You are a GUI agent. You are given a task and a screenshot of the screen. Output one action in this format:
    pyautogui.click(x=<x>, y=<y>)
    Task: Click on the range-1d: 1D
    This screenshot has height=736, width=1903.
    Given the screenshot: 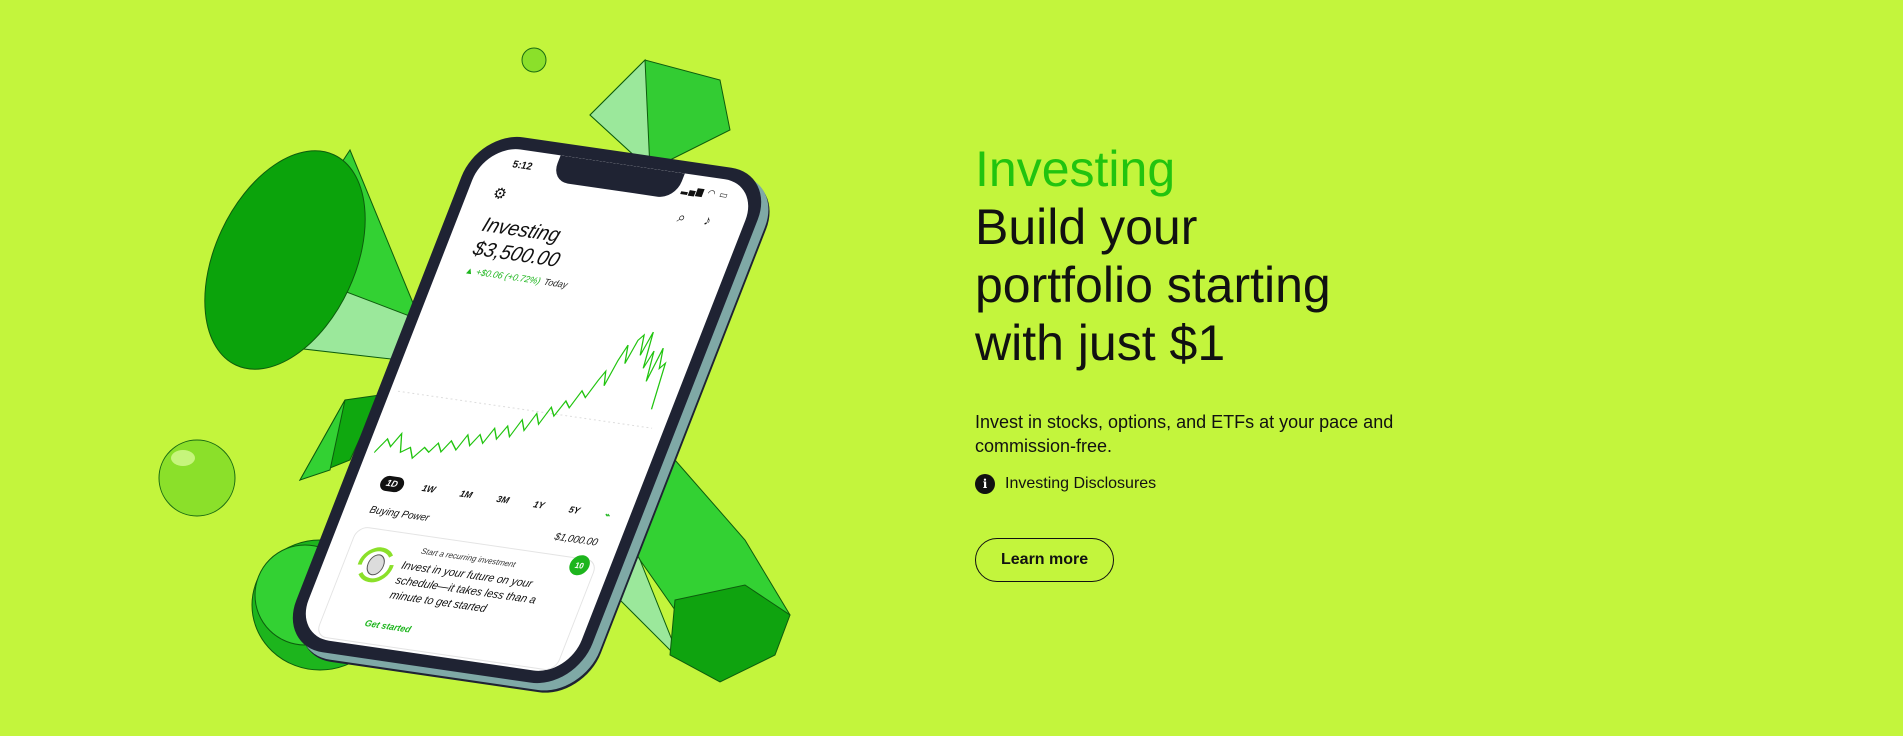 What is the action you would take?
    pyautogui.click(x=392, y=484)
    